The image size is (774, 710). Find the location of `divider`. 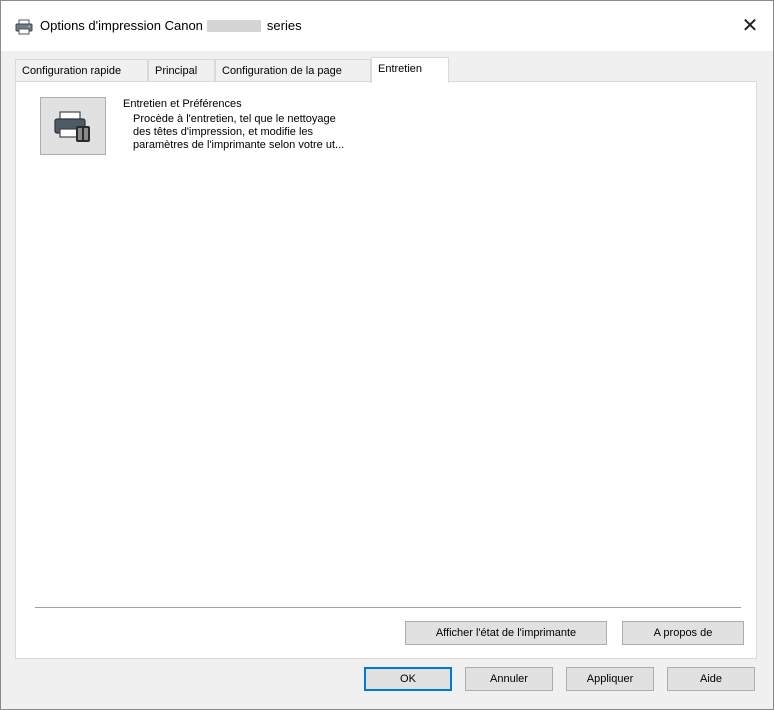

divider is located at coordinates (388, 607).